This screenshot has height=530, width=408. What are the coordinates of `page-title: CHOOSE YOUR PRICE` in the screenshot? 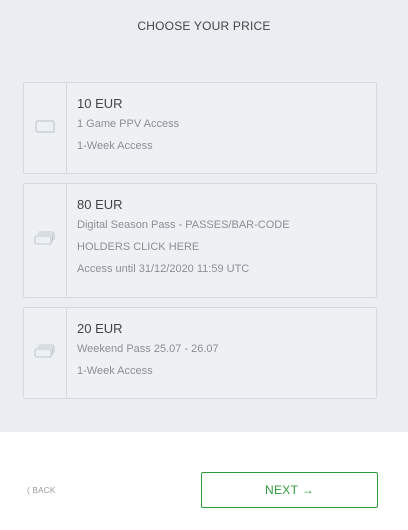 It's located at (204, 26).